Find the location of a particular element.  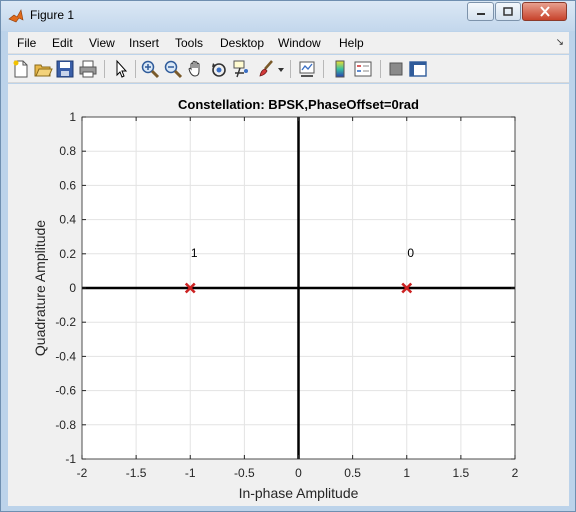

matlab-icon is located at coordinates (16, 16).